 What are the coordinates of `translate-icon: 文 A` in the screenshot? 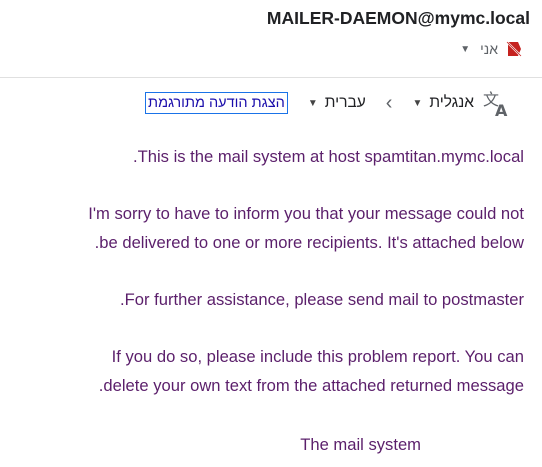 It's located at (497, 104).